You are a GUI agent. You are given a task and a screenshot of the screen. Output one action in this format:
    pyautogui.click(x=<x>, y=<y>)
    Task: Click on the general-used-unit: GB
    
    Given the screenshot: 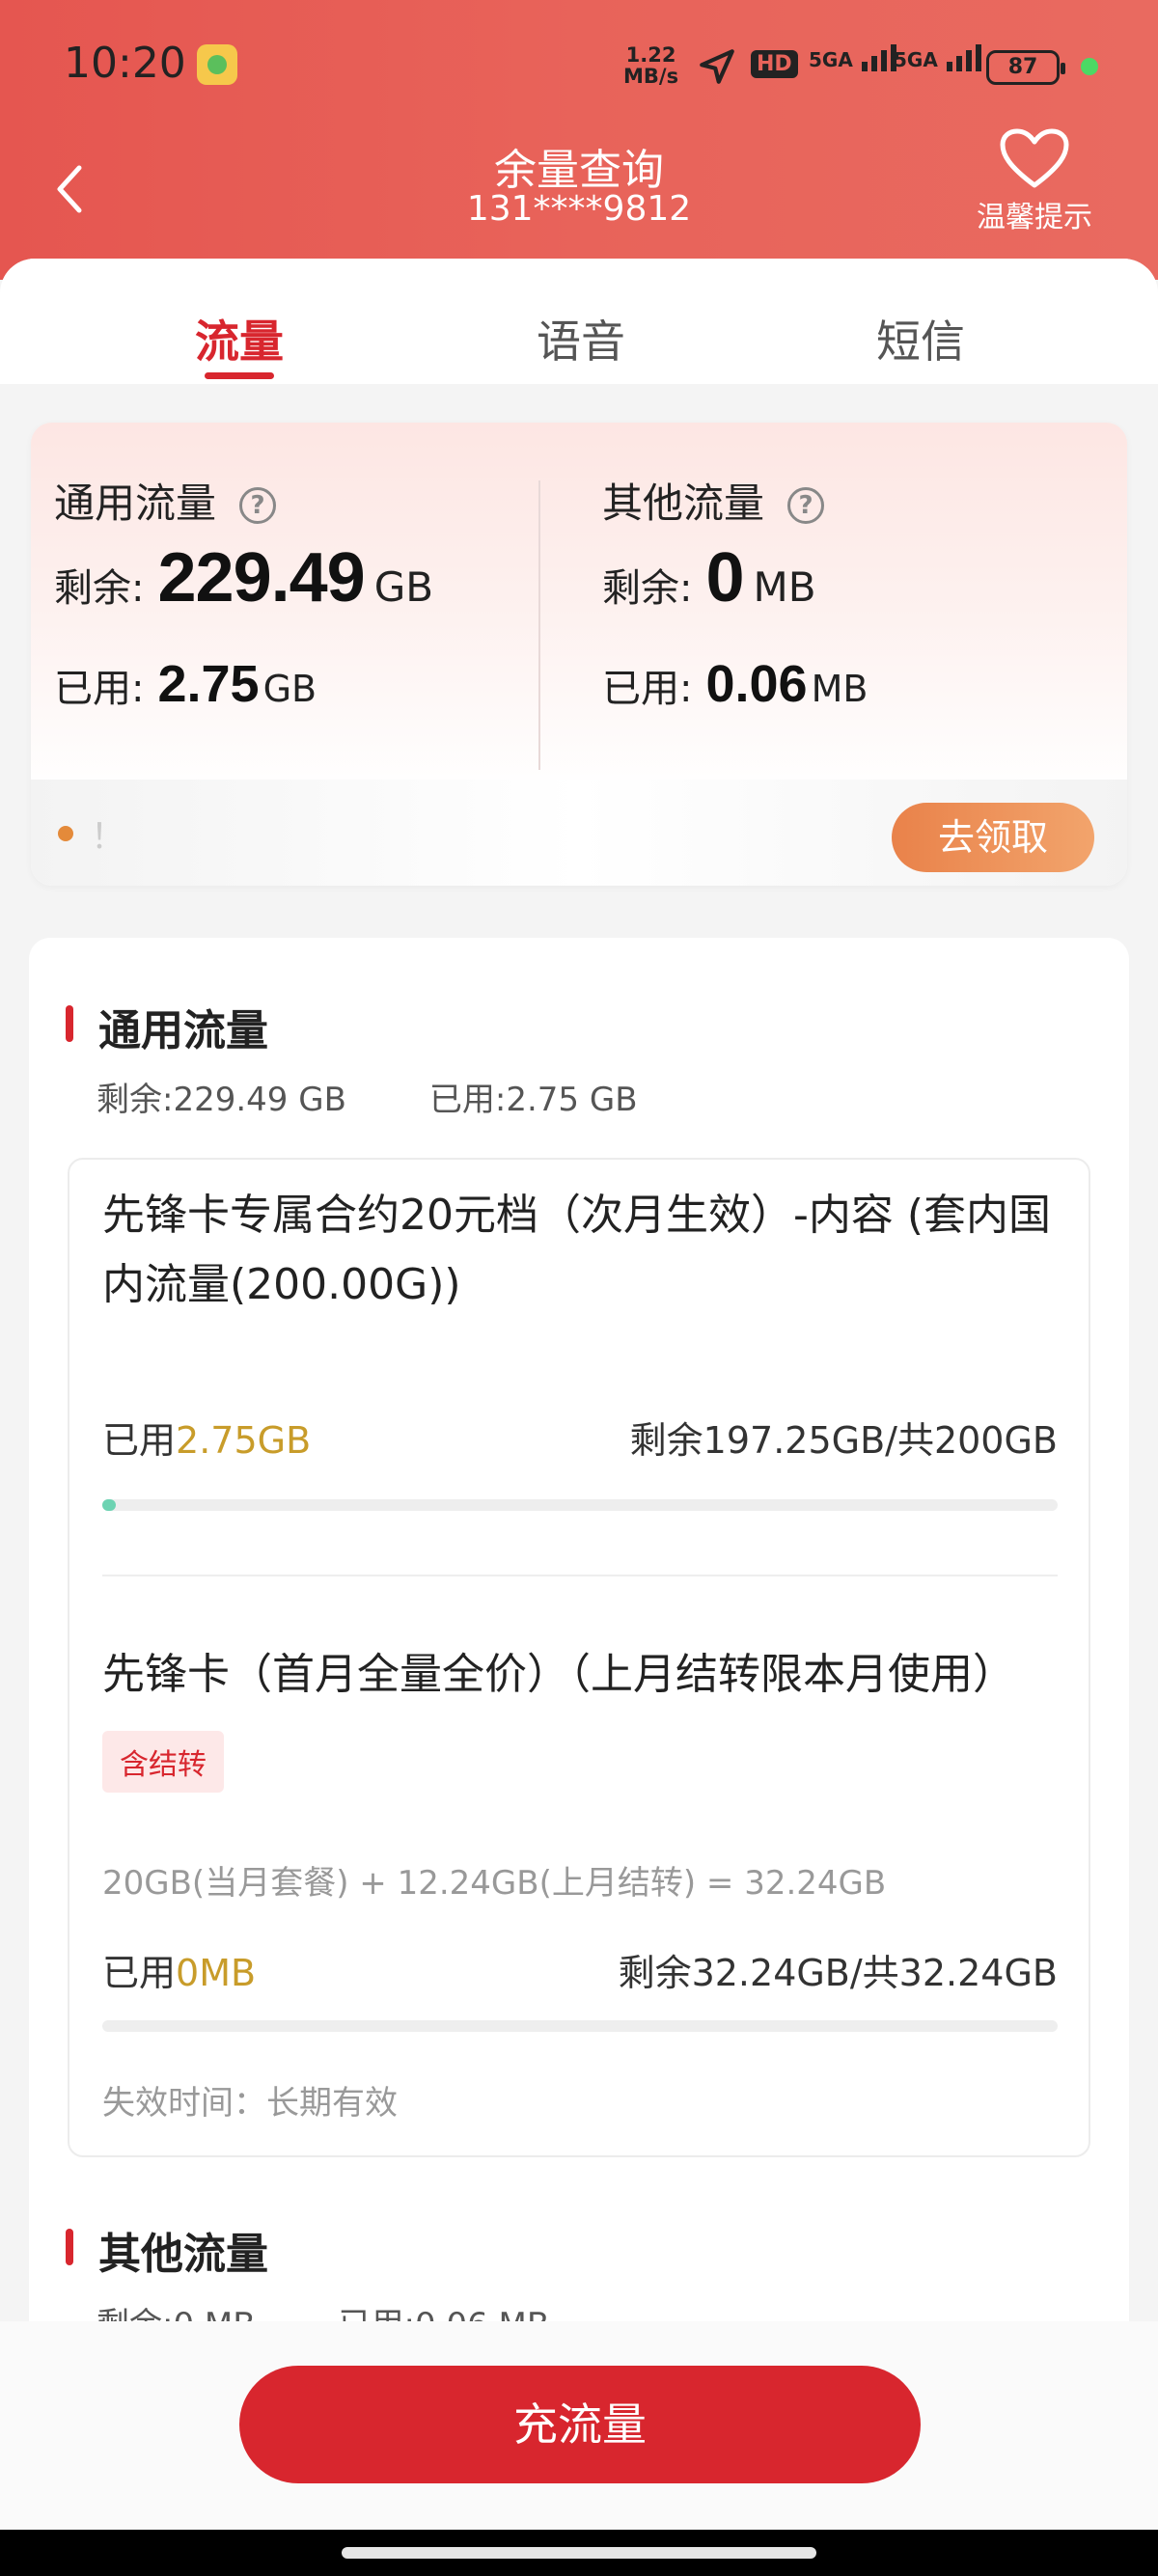 What is the action you would take?
    pyautogui.click(x=289, y=689)
    